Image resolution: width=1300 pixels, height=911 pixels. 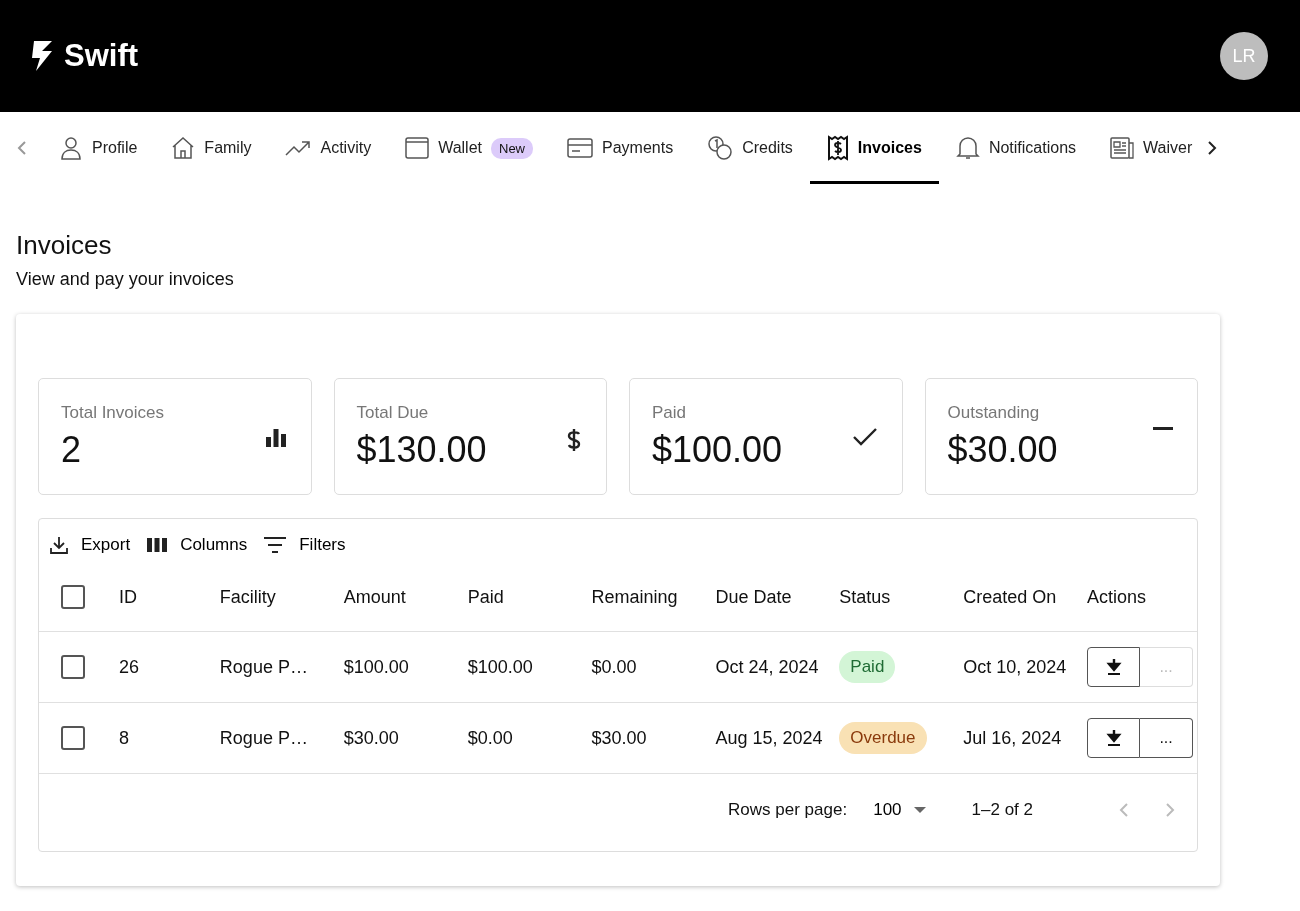 I want to click on nav-tab: Notifications, so click(x=1016, y=148).